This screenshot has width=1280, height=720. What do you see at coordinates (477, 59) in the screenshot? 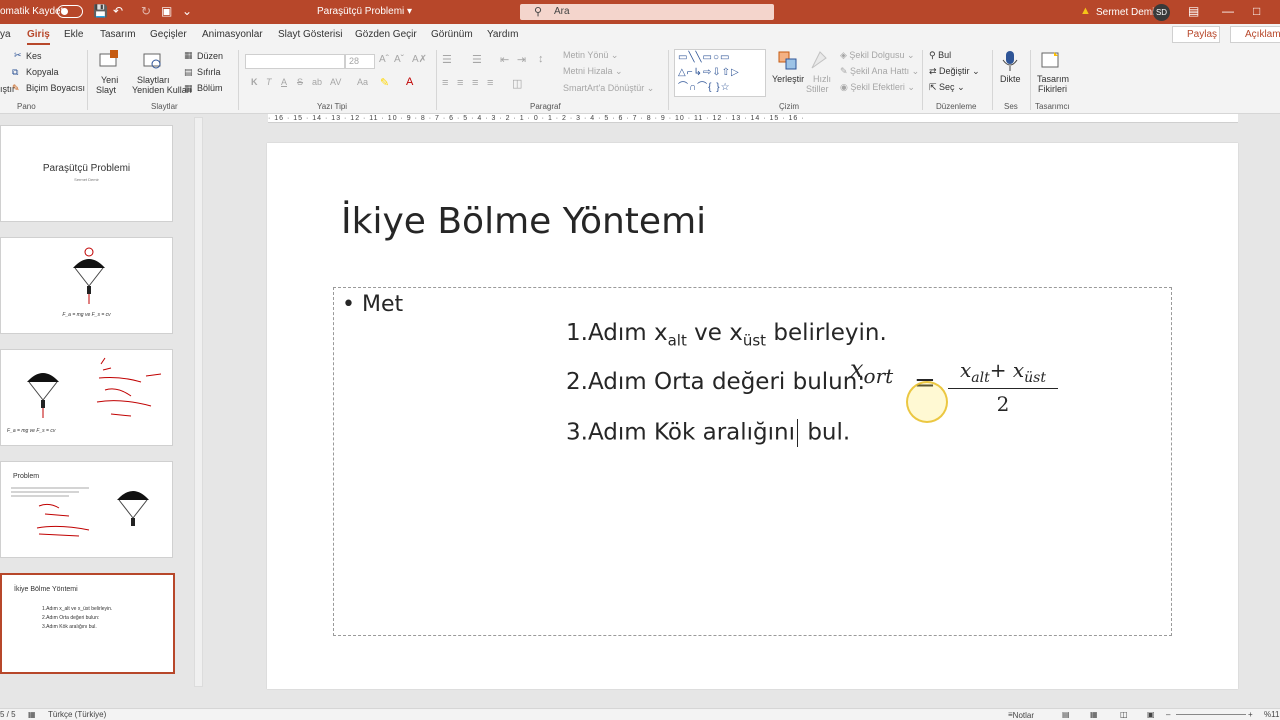
I see `numbering-icon: ☰` at bounding box center [477, 59].